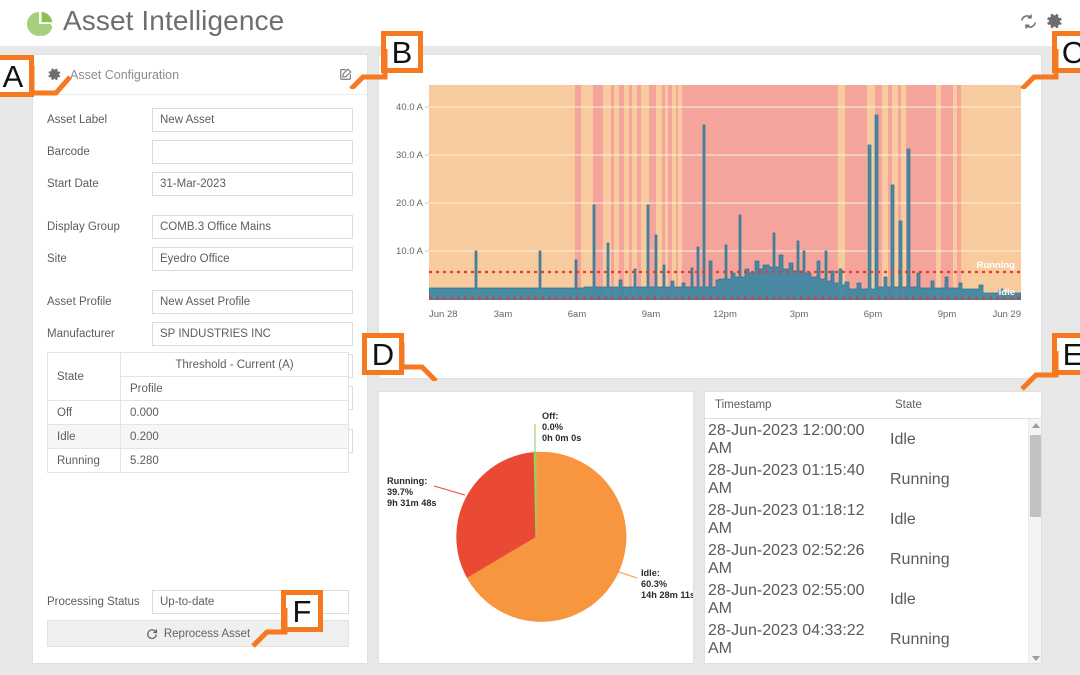 The image size is (1080, 675). I want to click on processing-status-label: Processing Status, so click(93, 601).